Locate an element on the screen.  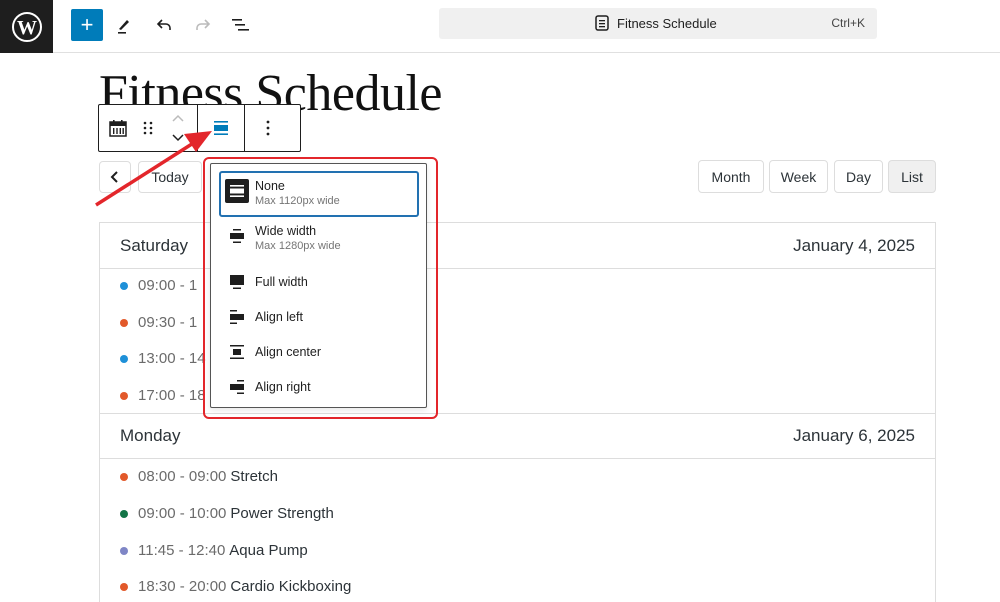
block-options-button is located at coordinates (268, 128).